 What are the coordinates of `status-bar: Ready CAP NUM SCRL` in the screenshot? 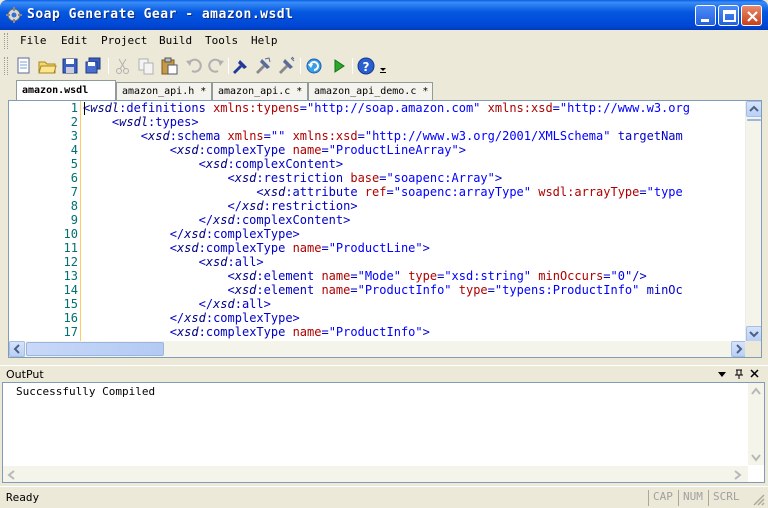 It's located at (384, 497).